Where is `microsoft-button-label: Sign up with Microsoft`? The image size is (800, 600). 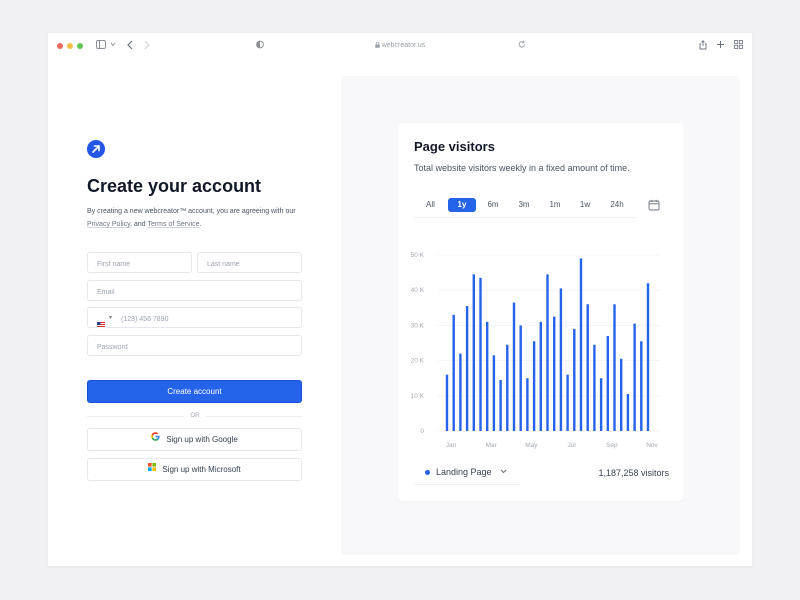 microsoft-button-label: Sign up with Microsoft is located at coordinates (201, 469).